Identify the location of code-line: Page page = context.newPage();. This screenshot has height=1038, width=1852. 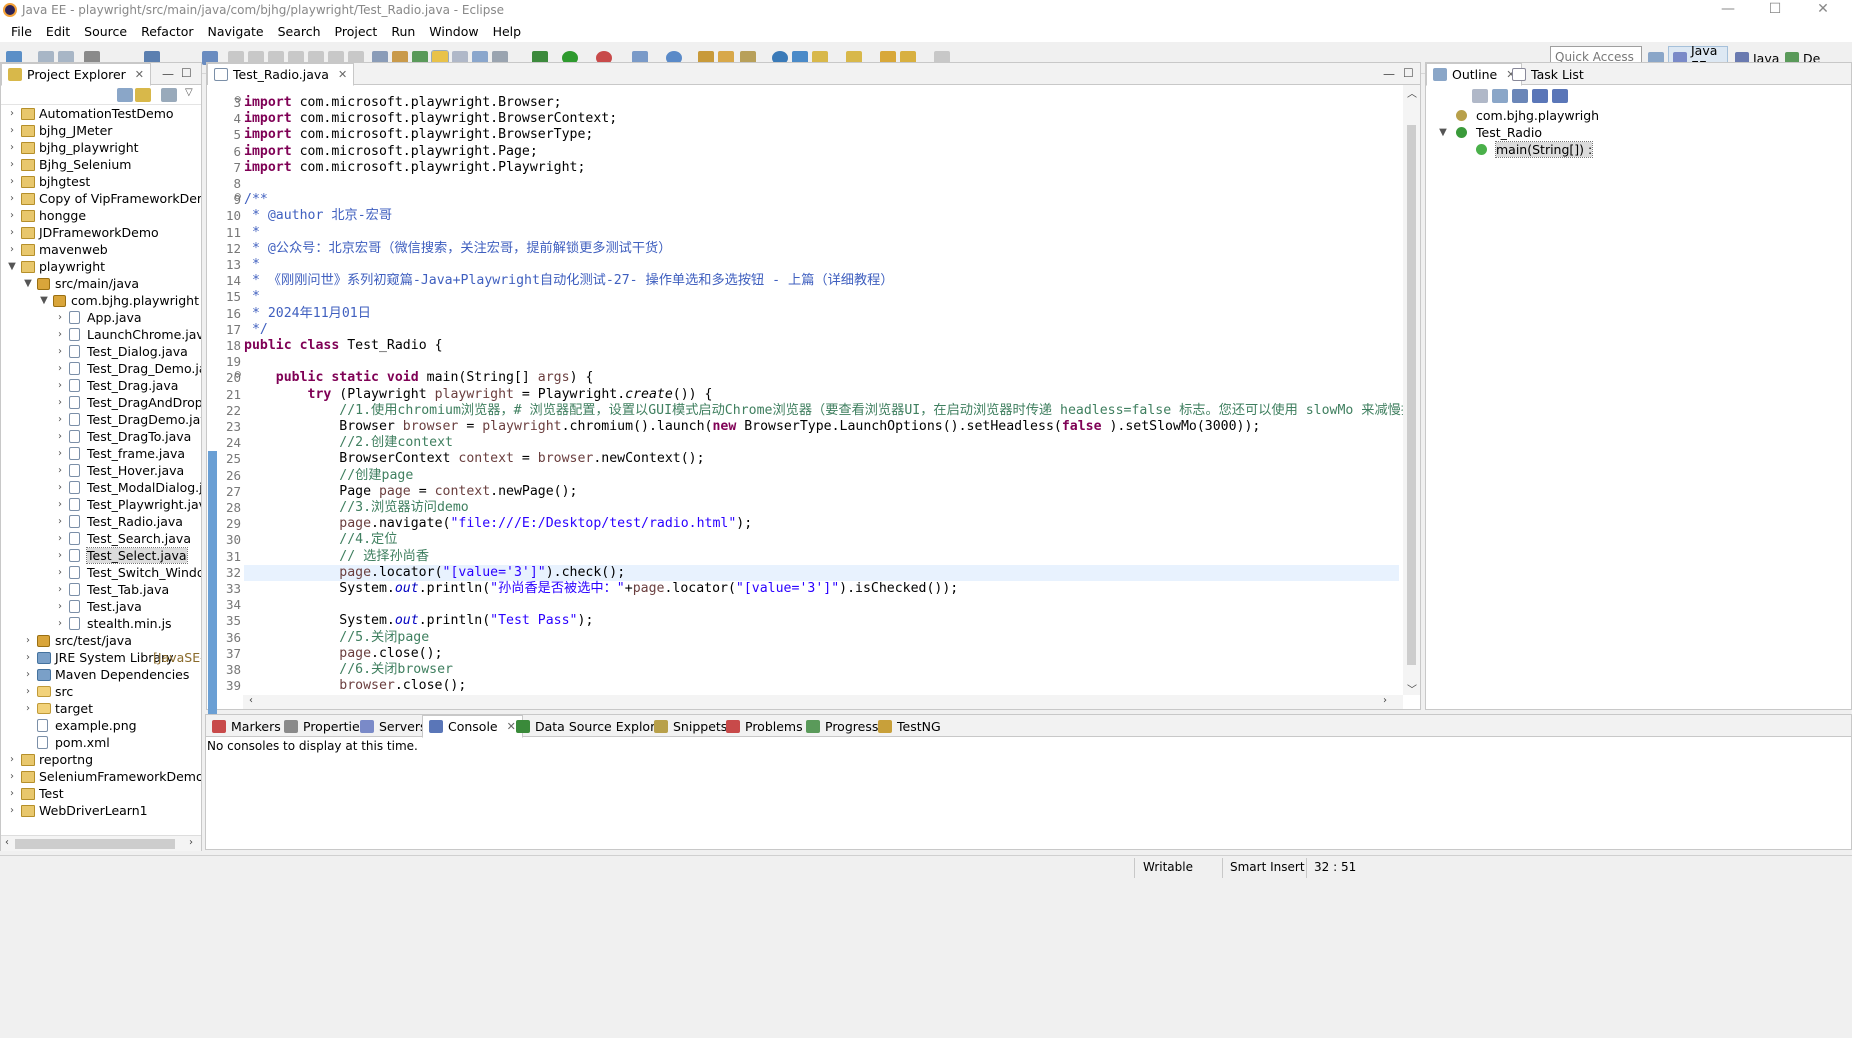
(410, 492).